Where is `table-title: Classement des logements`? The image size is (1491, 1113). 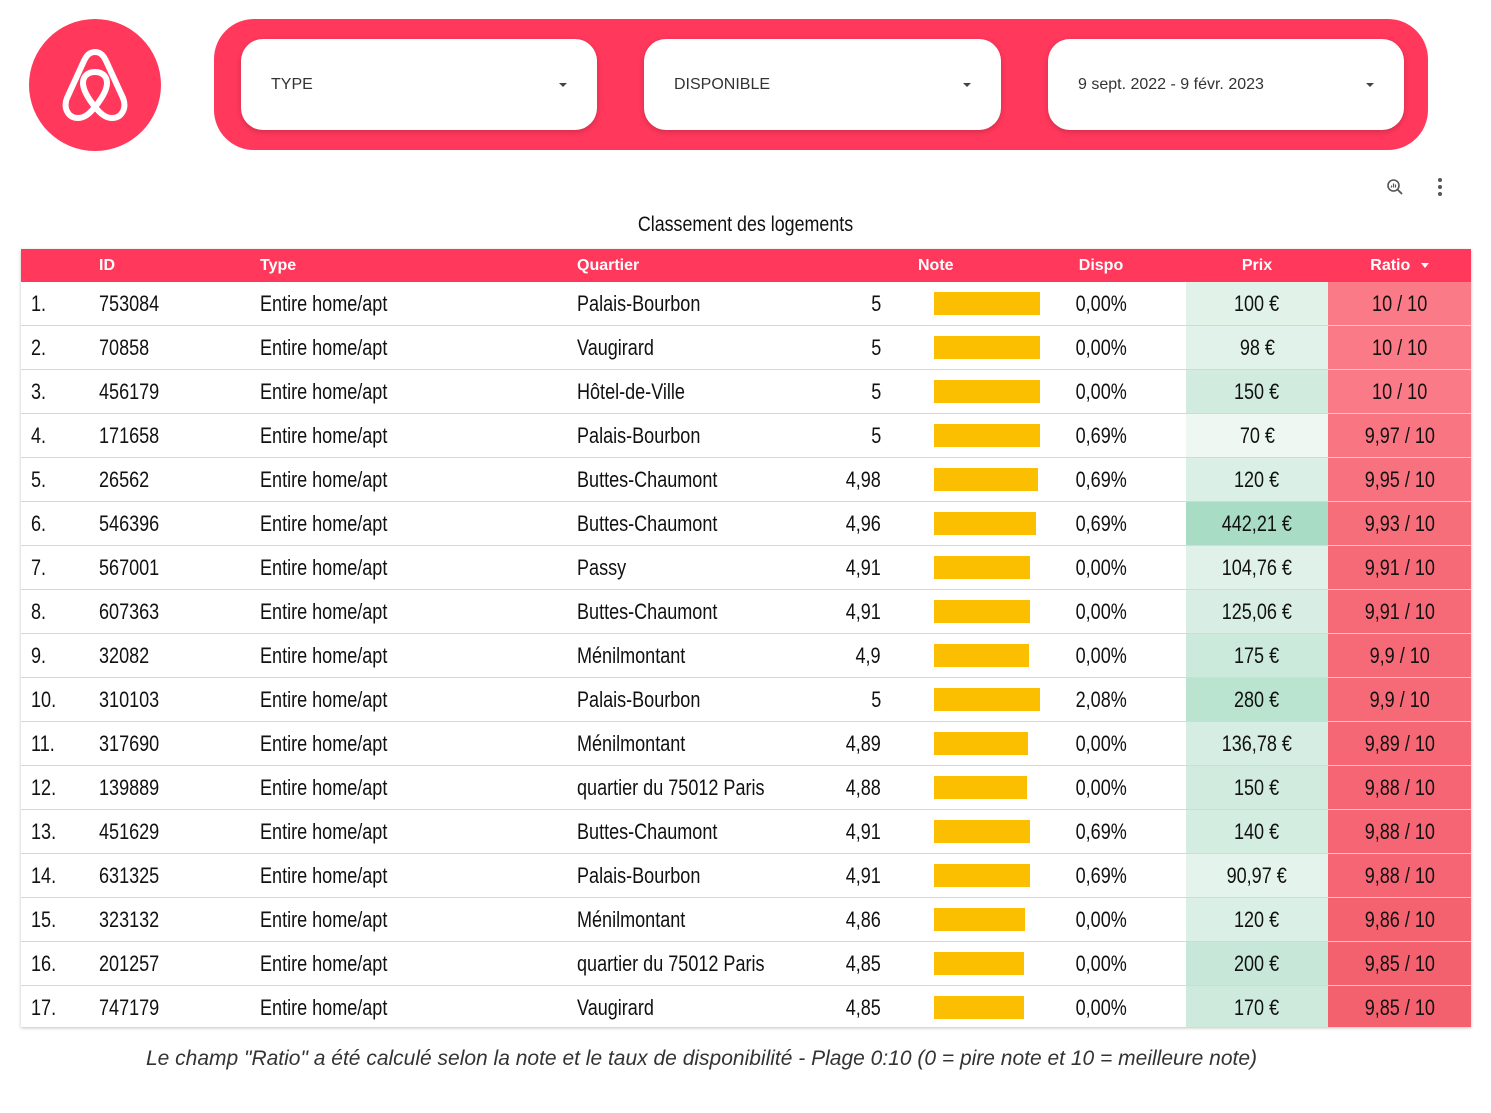 table-title: Classement des logements is located at coordinates (745, 224).